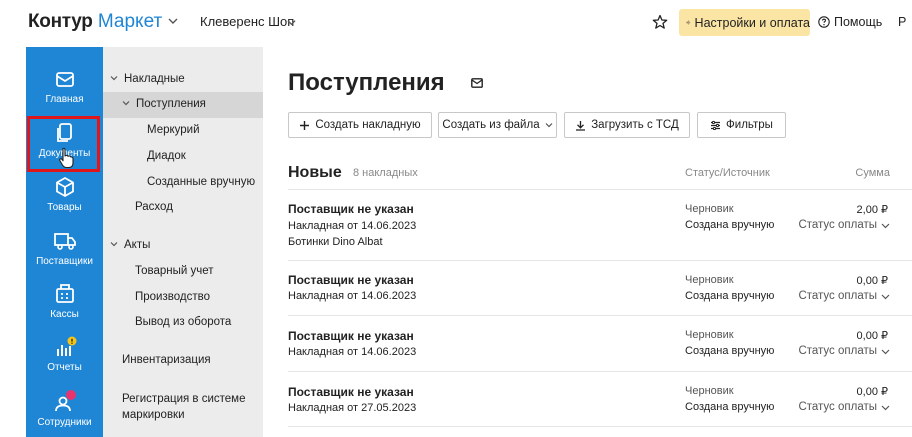  Describe the element at coordinates (315, 172) in the screenshot. I see `section-title: Новые` at that location.